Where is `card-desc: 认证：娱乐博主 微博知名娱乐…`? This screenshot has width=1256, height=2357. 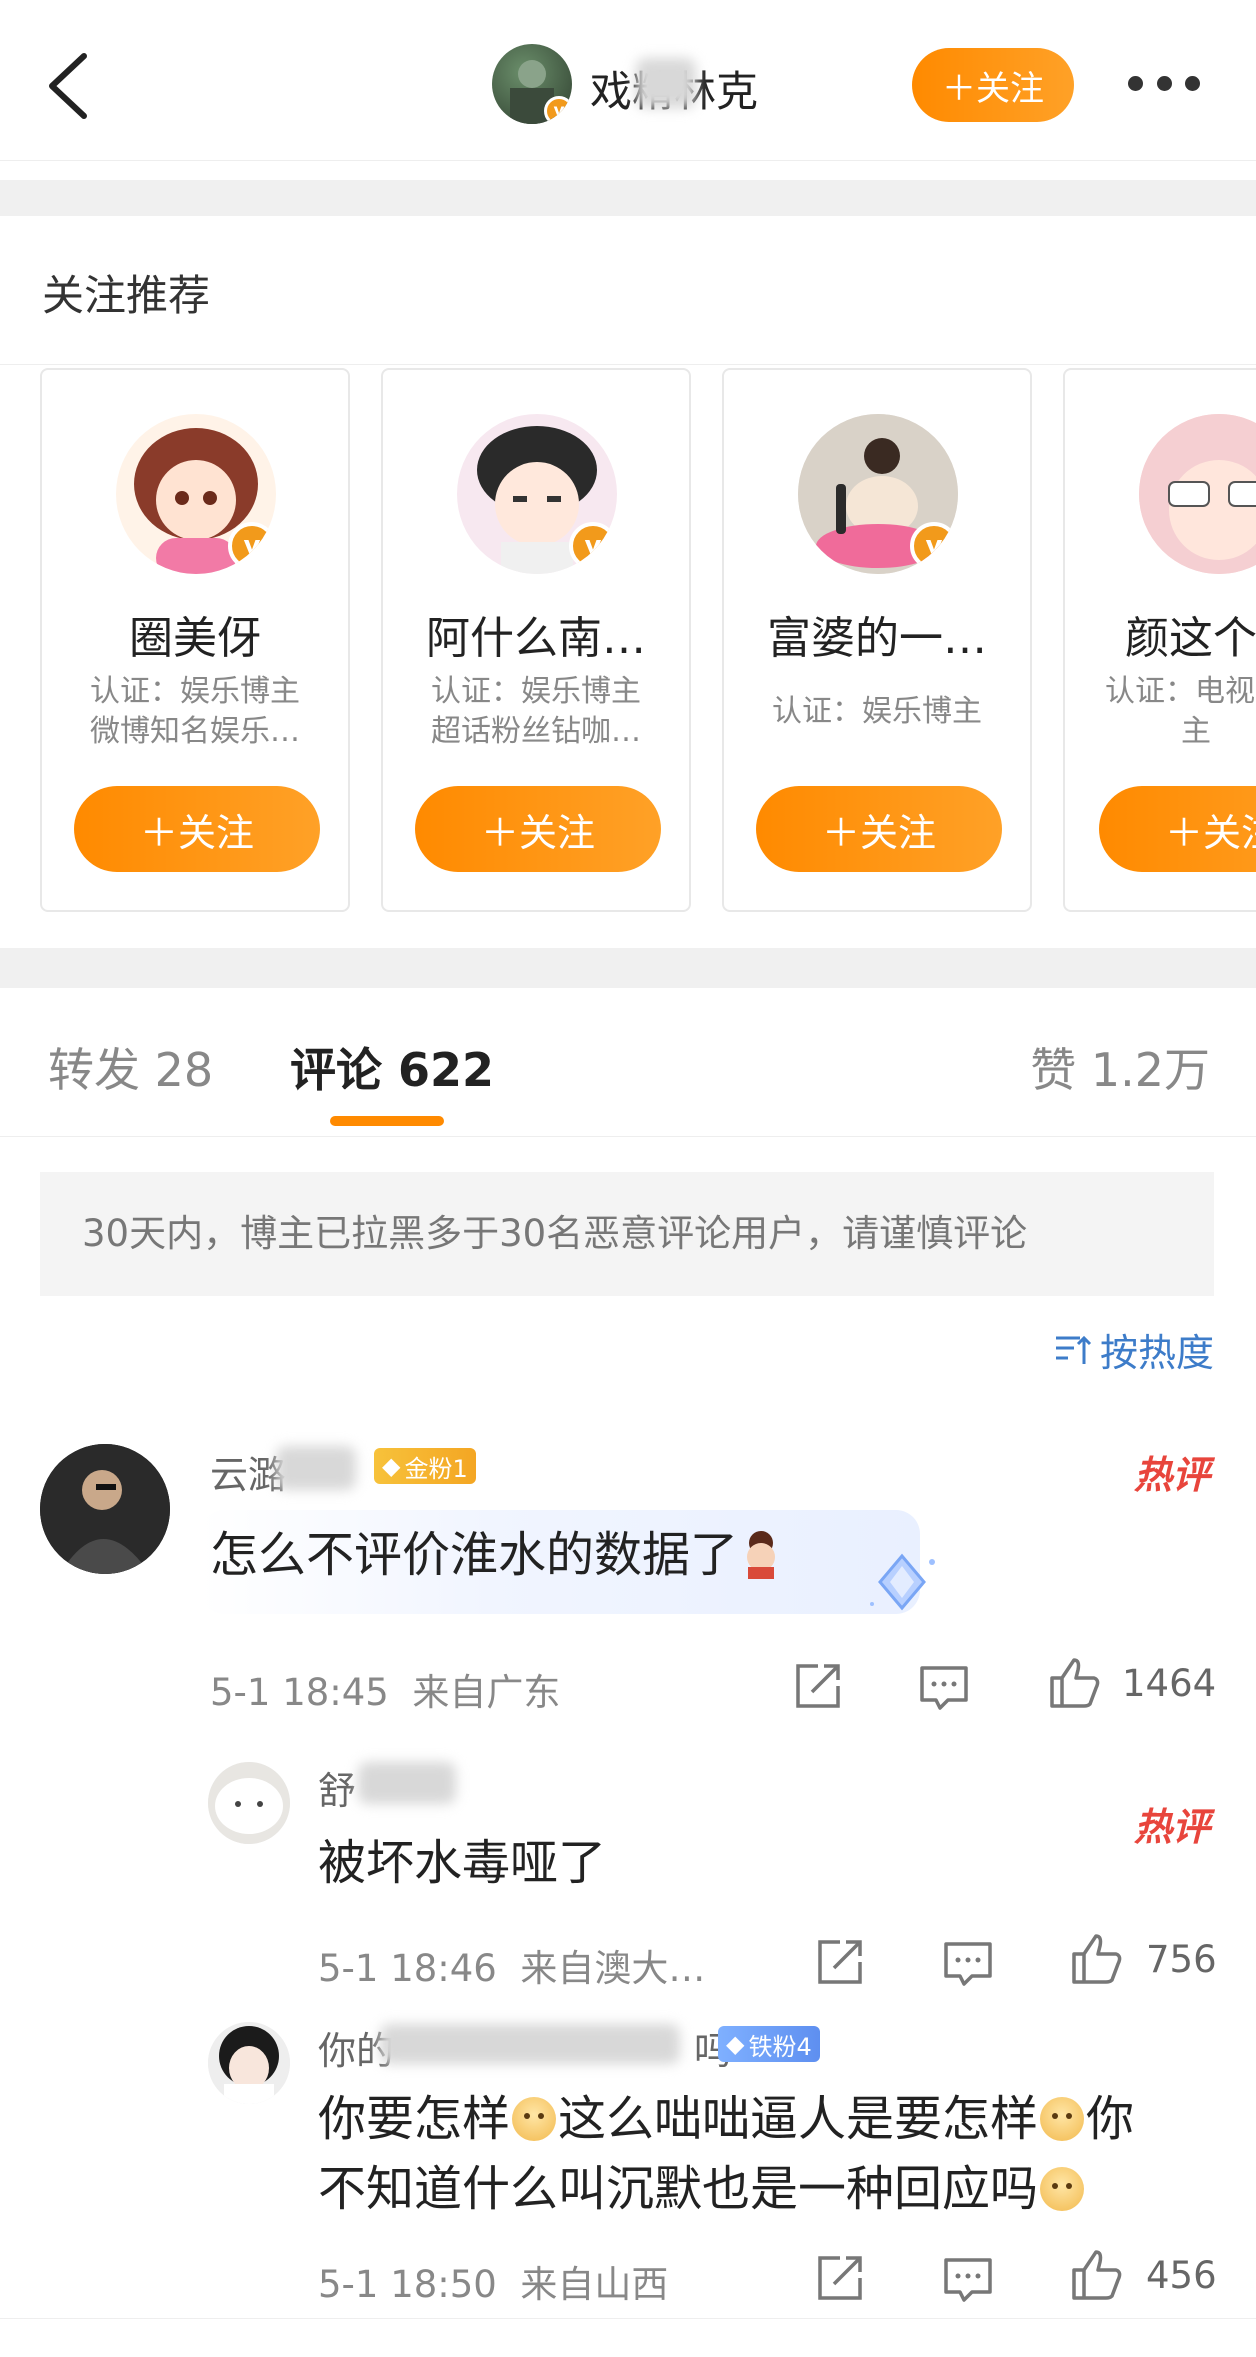
card-desc: 认证：娱乐博主 微博知名娱乐… is located at coordinates (195, 712).